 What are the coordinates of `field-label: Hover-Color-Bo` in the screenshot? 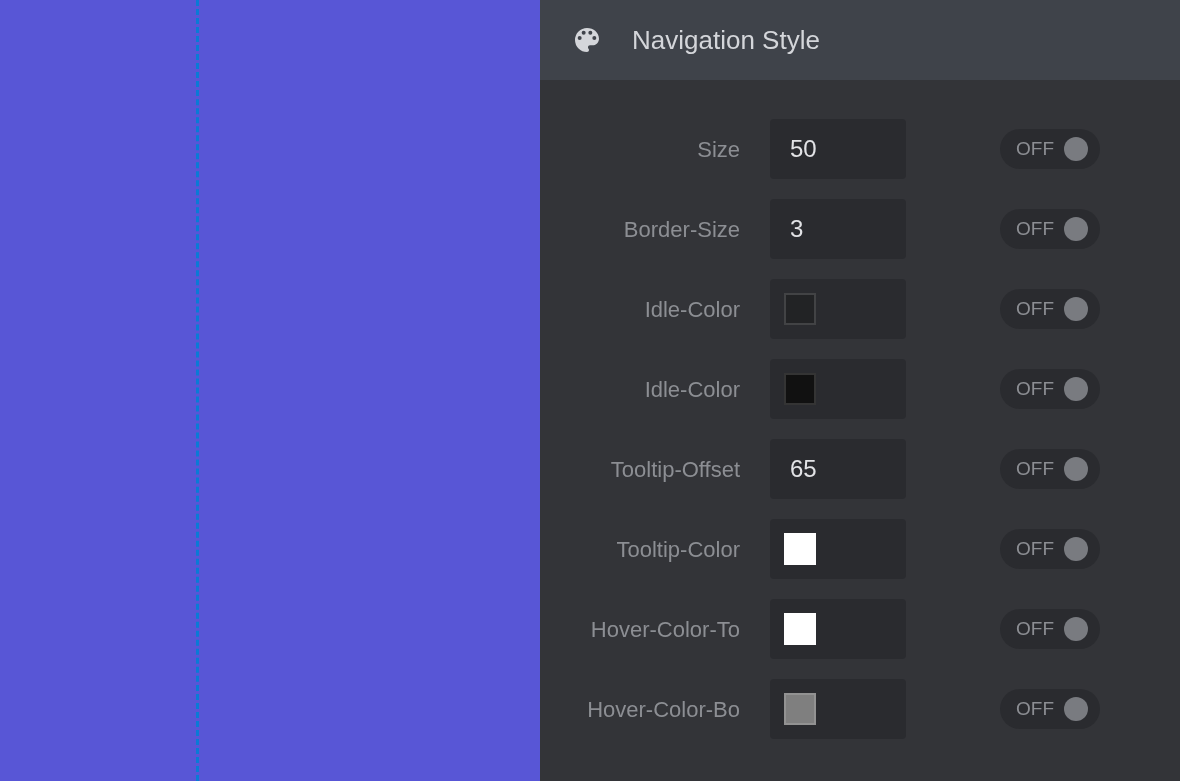 It's located at (663, 709).